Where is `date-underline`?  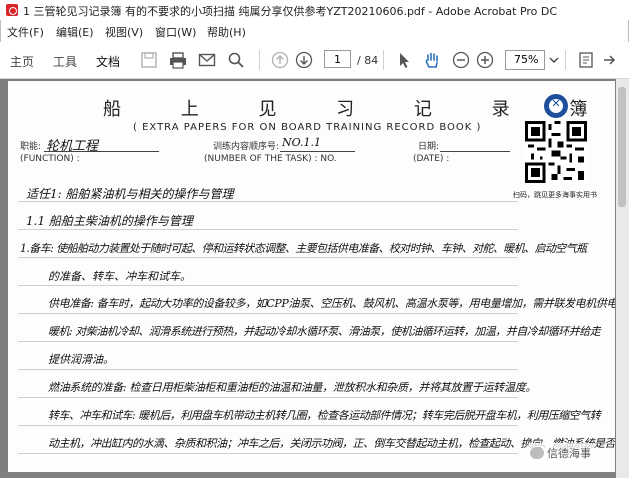 date-underline is located at coordinates (475, 151).